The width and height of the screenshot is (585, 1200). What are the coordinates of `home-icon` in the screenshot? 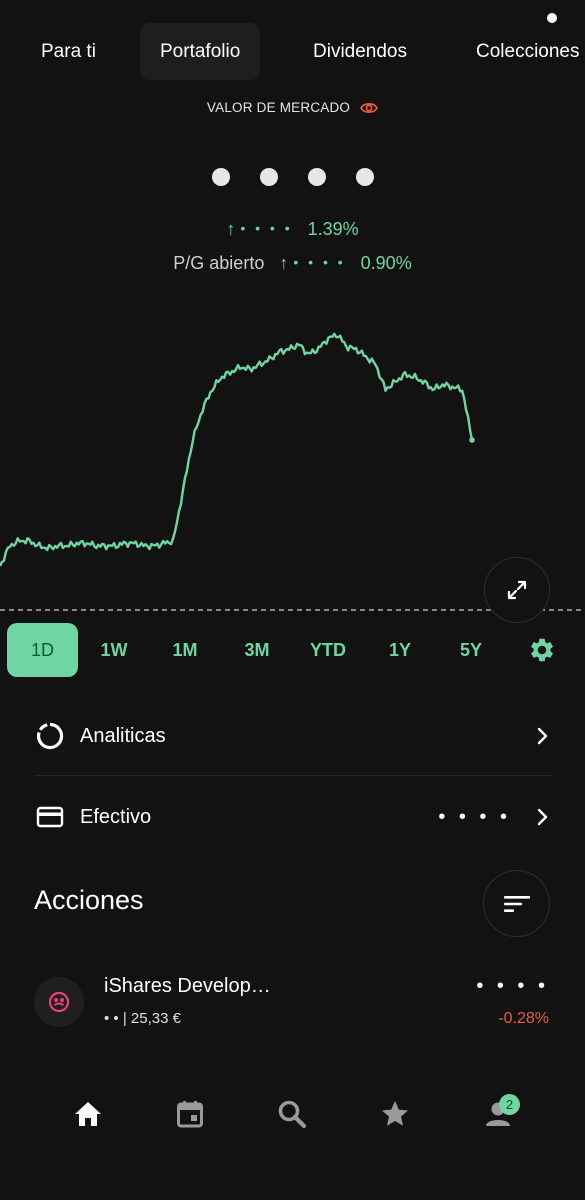 It's located at (88, 1114).